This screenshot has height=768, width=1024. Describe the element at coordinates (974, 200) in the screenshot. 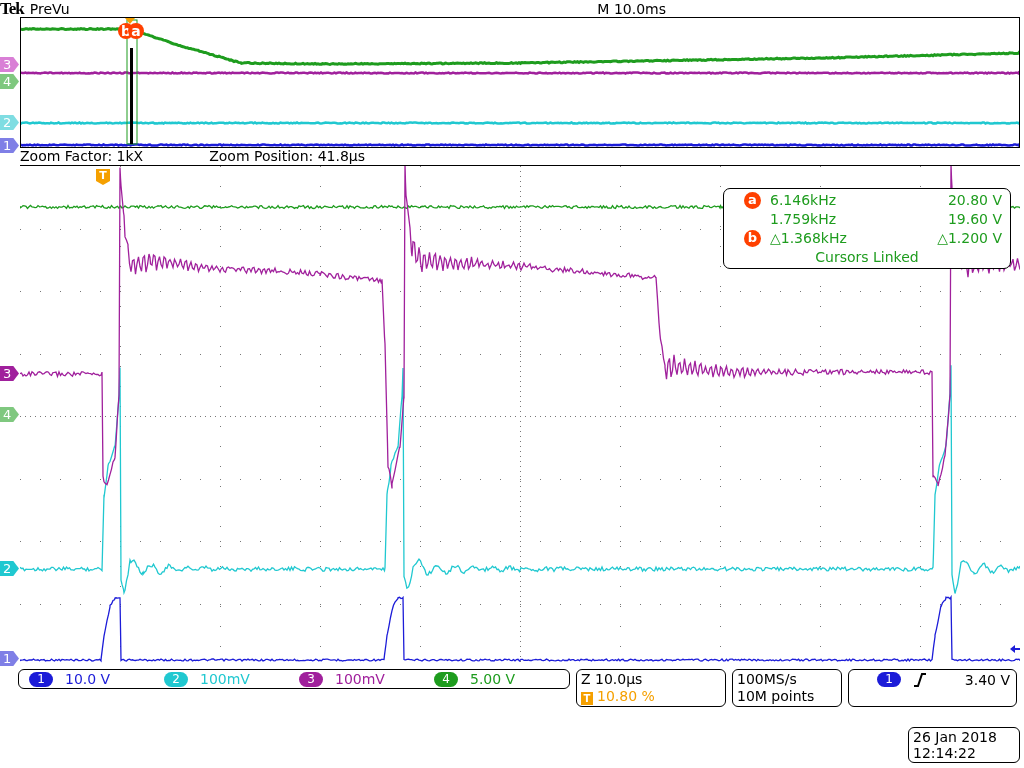

I see `voltage-readout: 20.80 V` at that location.